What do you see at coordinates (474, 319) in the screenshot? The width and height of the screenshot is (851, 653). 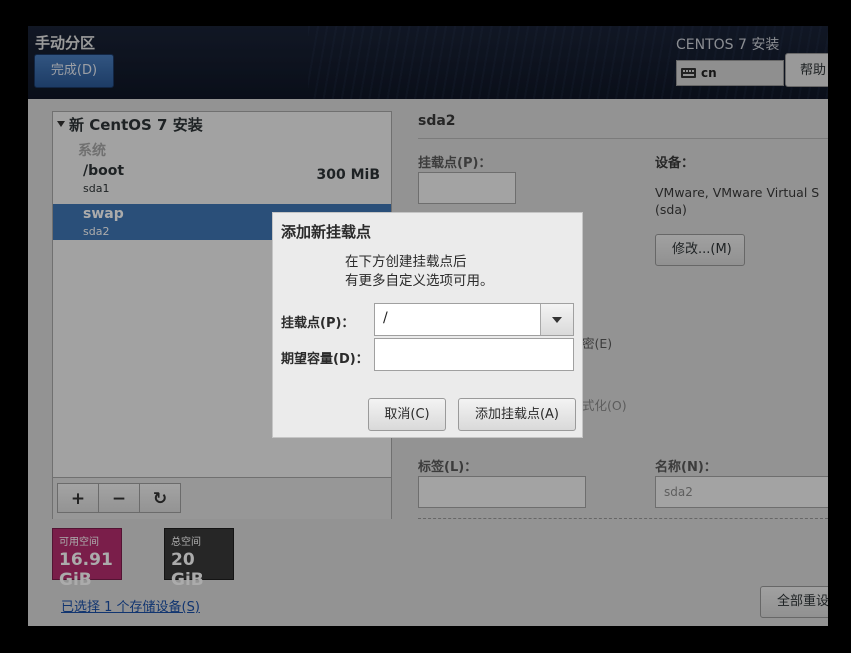 I see `mount-point-combo: /` at bounding box center [474, 319].